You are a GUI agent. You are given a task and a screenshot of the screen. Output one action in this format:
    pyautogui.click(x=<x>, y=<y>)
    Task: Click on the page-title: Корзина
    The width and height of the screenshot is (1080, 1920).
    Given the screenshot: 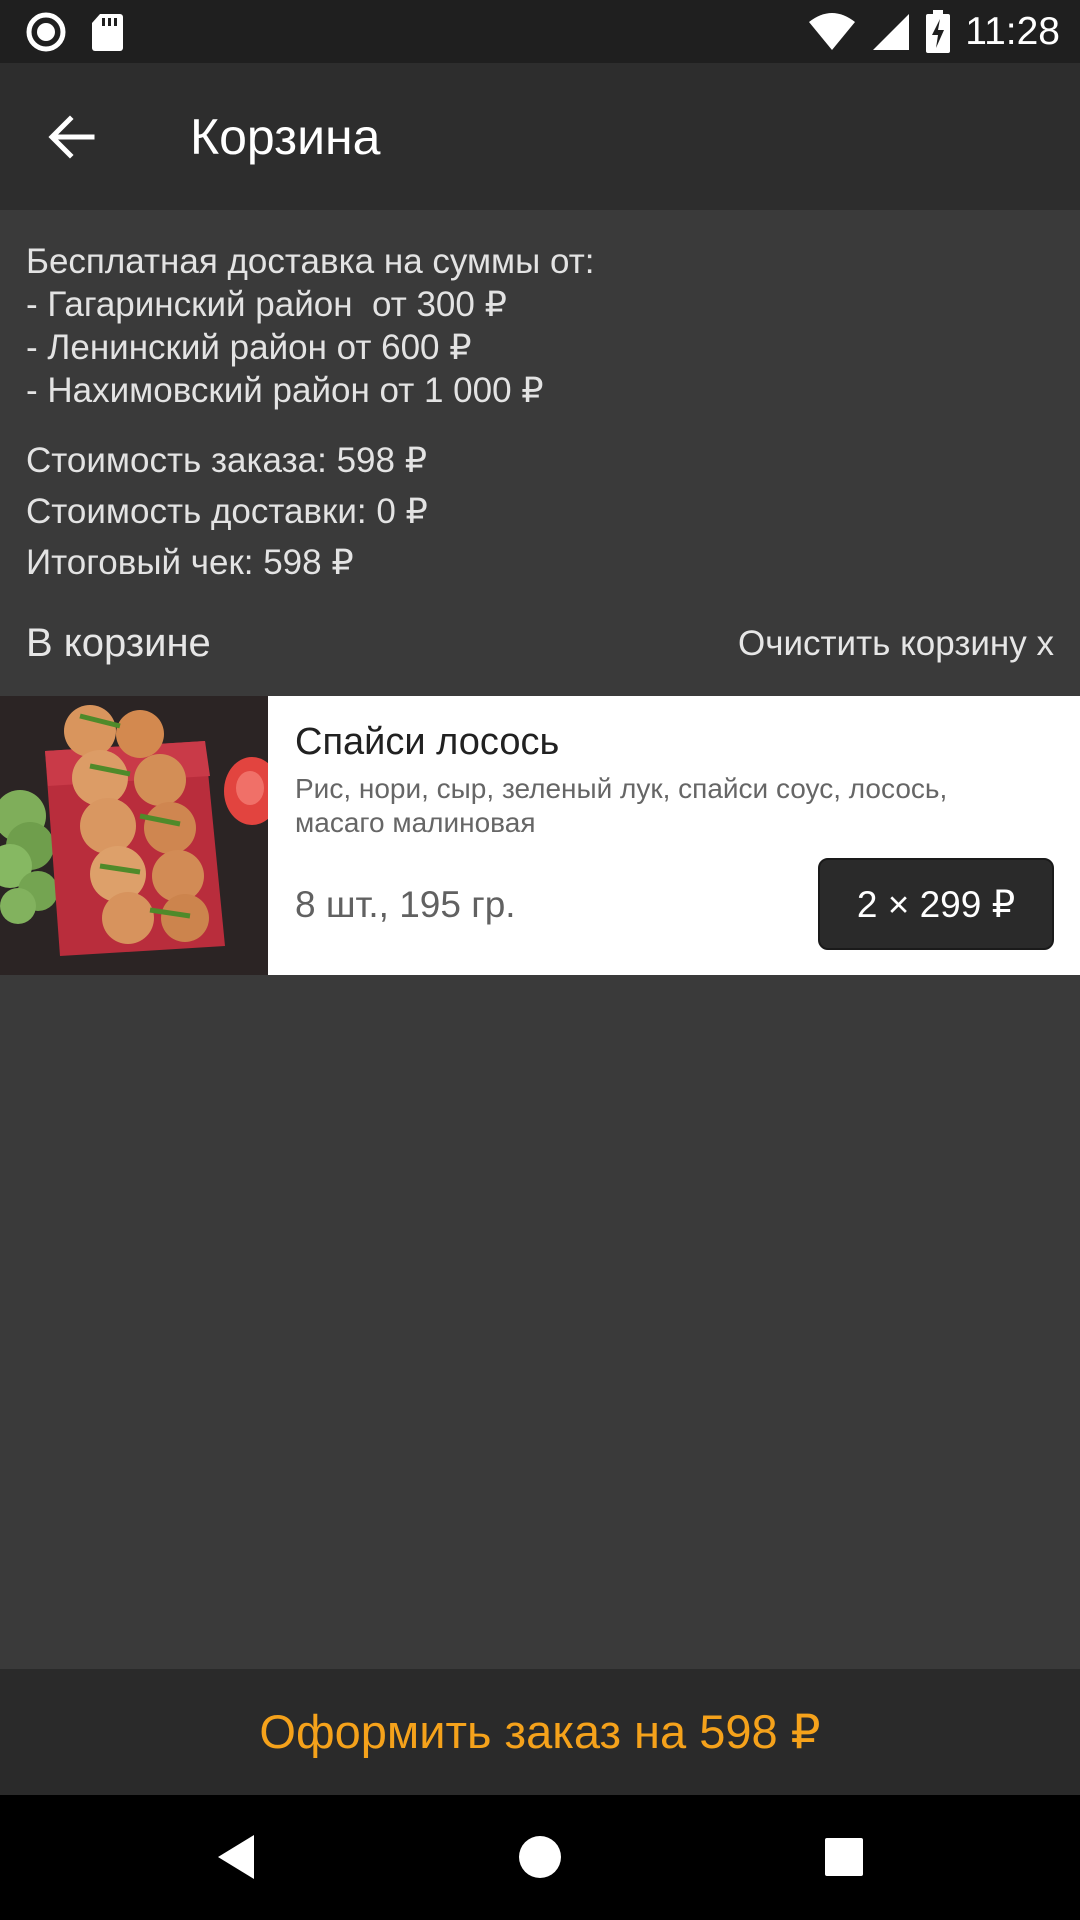 What is the action you would take?
    pyautogui.click(x=285, y=137)
    